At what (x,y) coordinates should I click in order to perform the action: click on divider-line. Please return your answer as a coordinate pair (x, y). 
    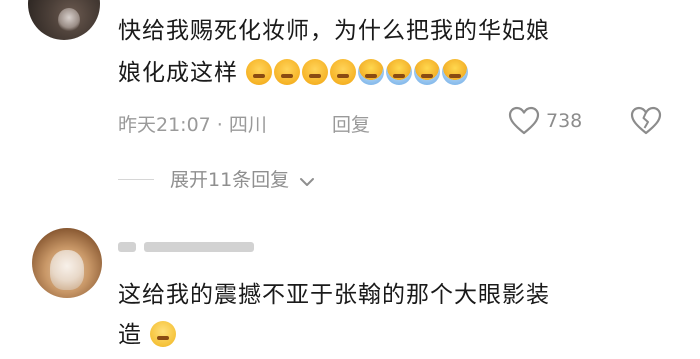
    Looking at the image, I should click on (136, 179).